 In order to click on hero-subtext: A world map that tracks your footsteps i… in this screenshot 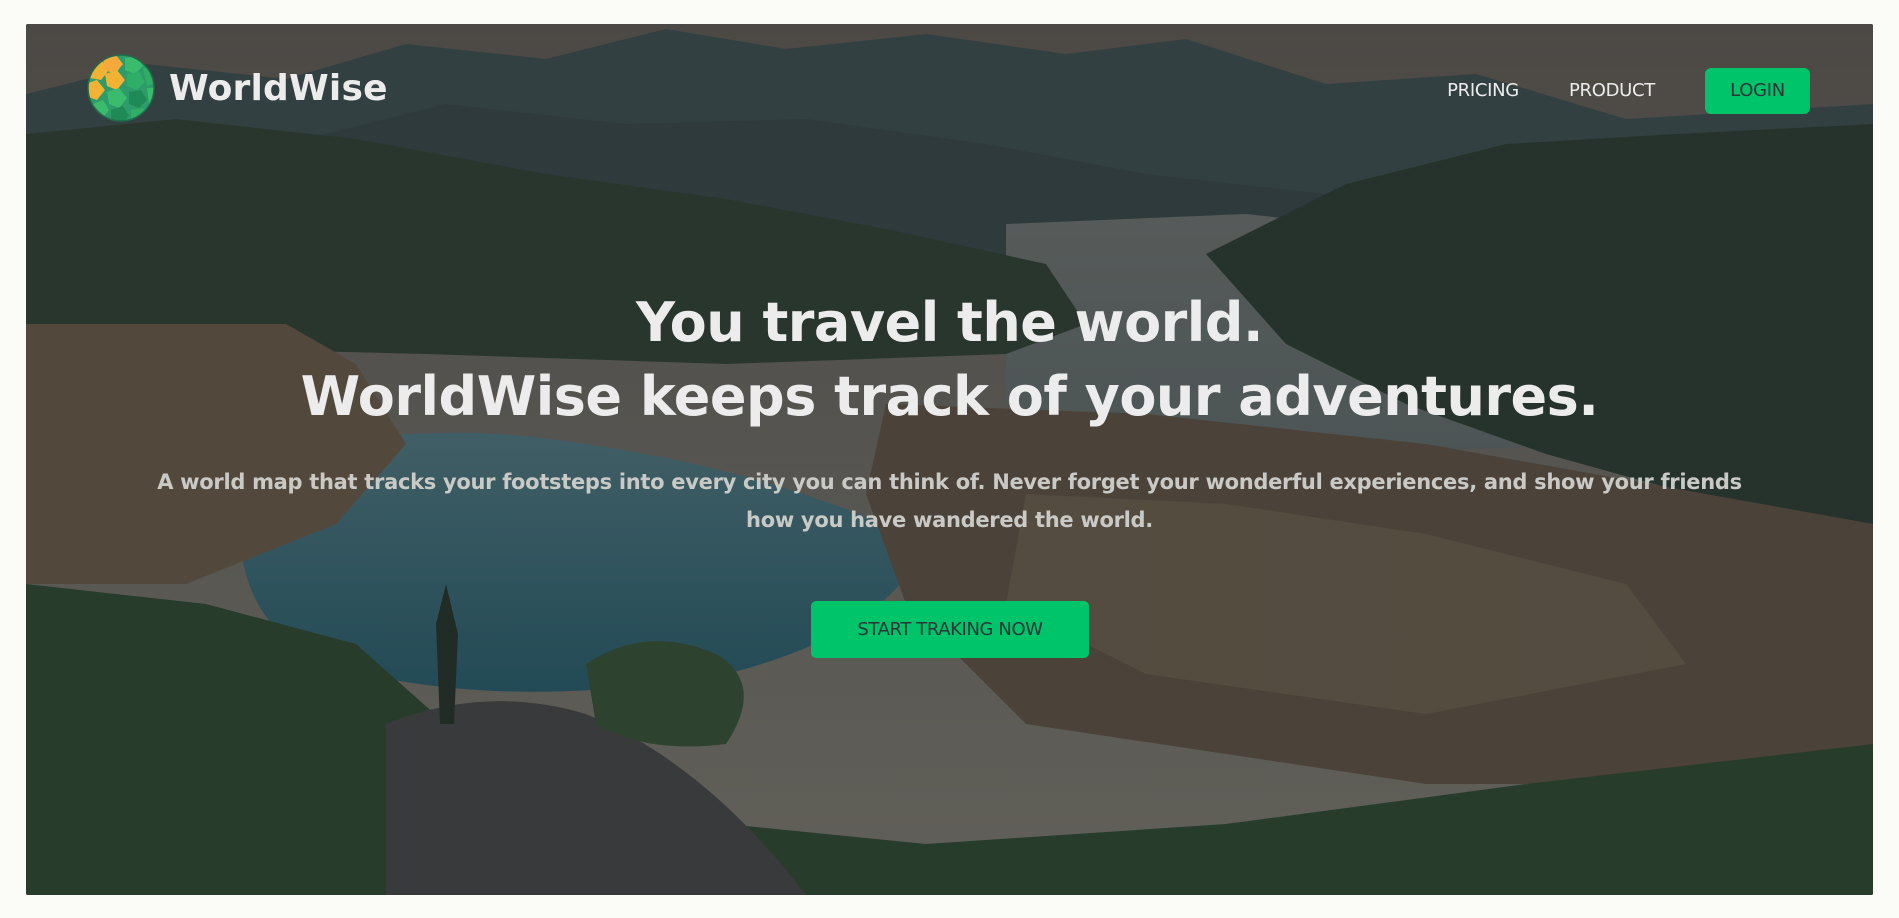, I will do `click(949, 501)`.